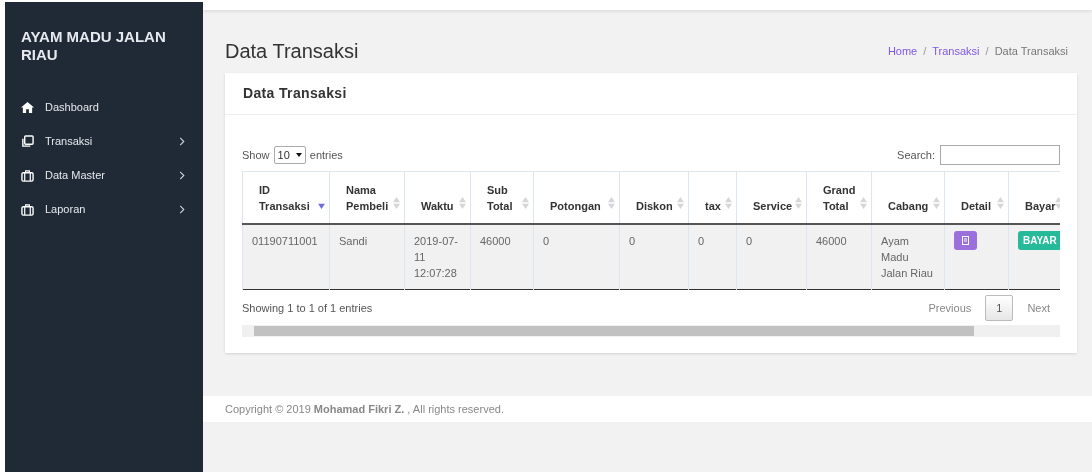  Describe the element at coordinates (1000, 155) in the screenshot. I see `search-field` at that location.